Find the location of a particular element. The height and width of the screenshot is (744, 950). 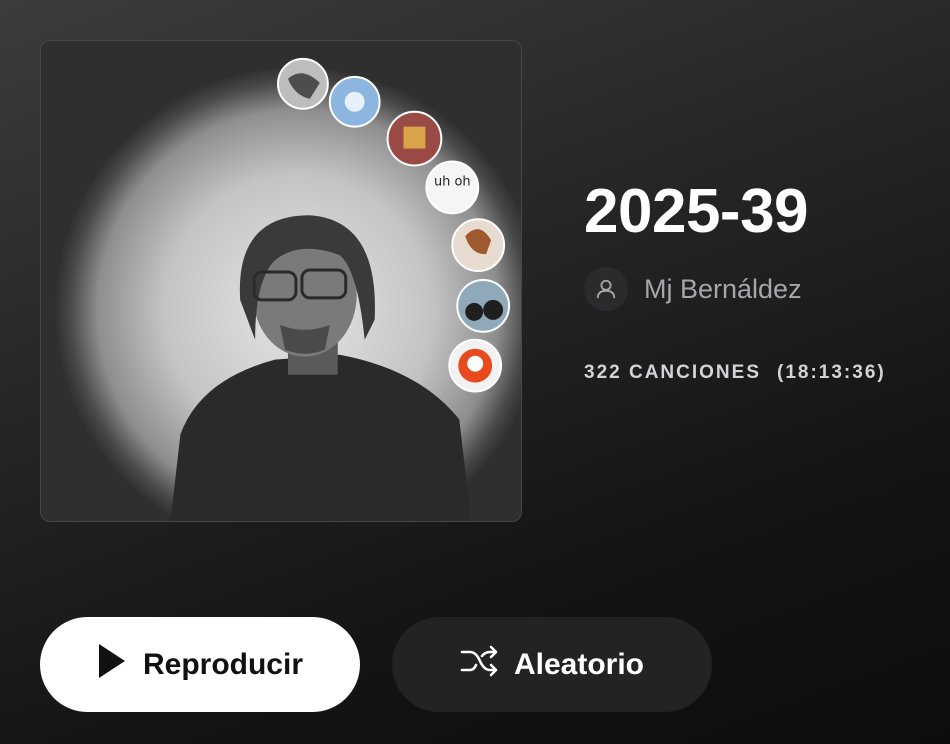

shuffle-button-label: Aleatorio is located at coordinates (579, 664).